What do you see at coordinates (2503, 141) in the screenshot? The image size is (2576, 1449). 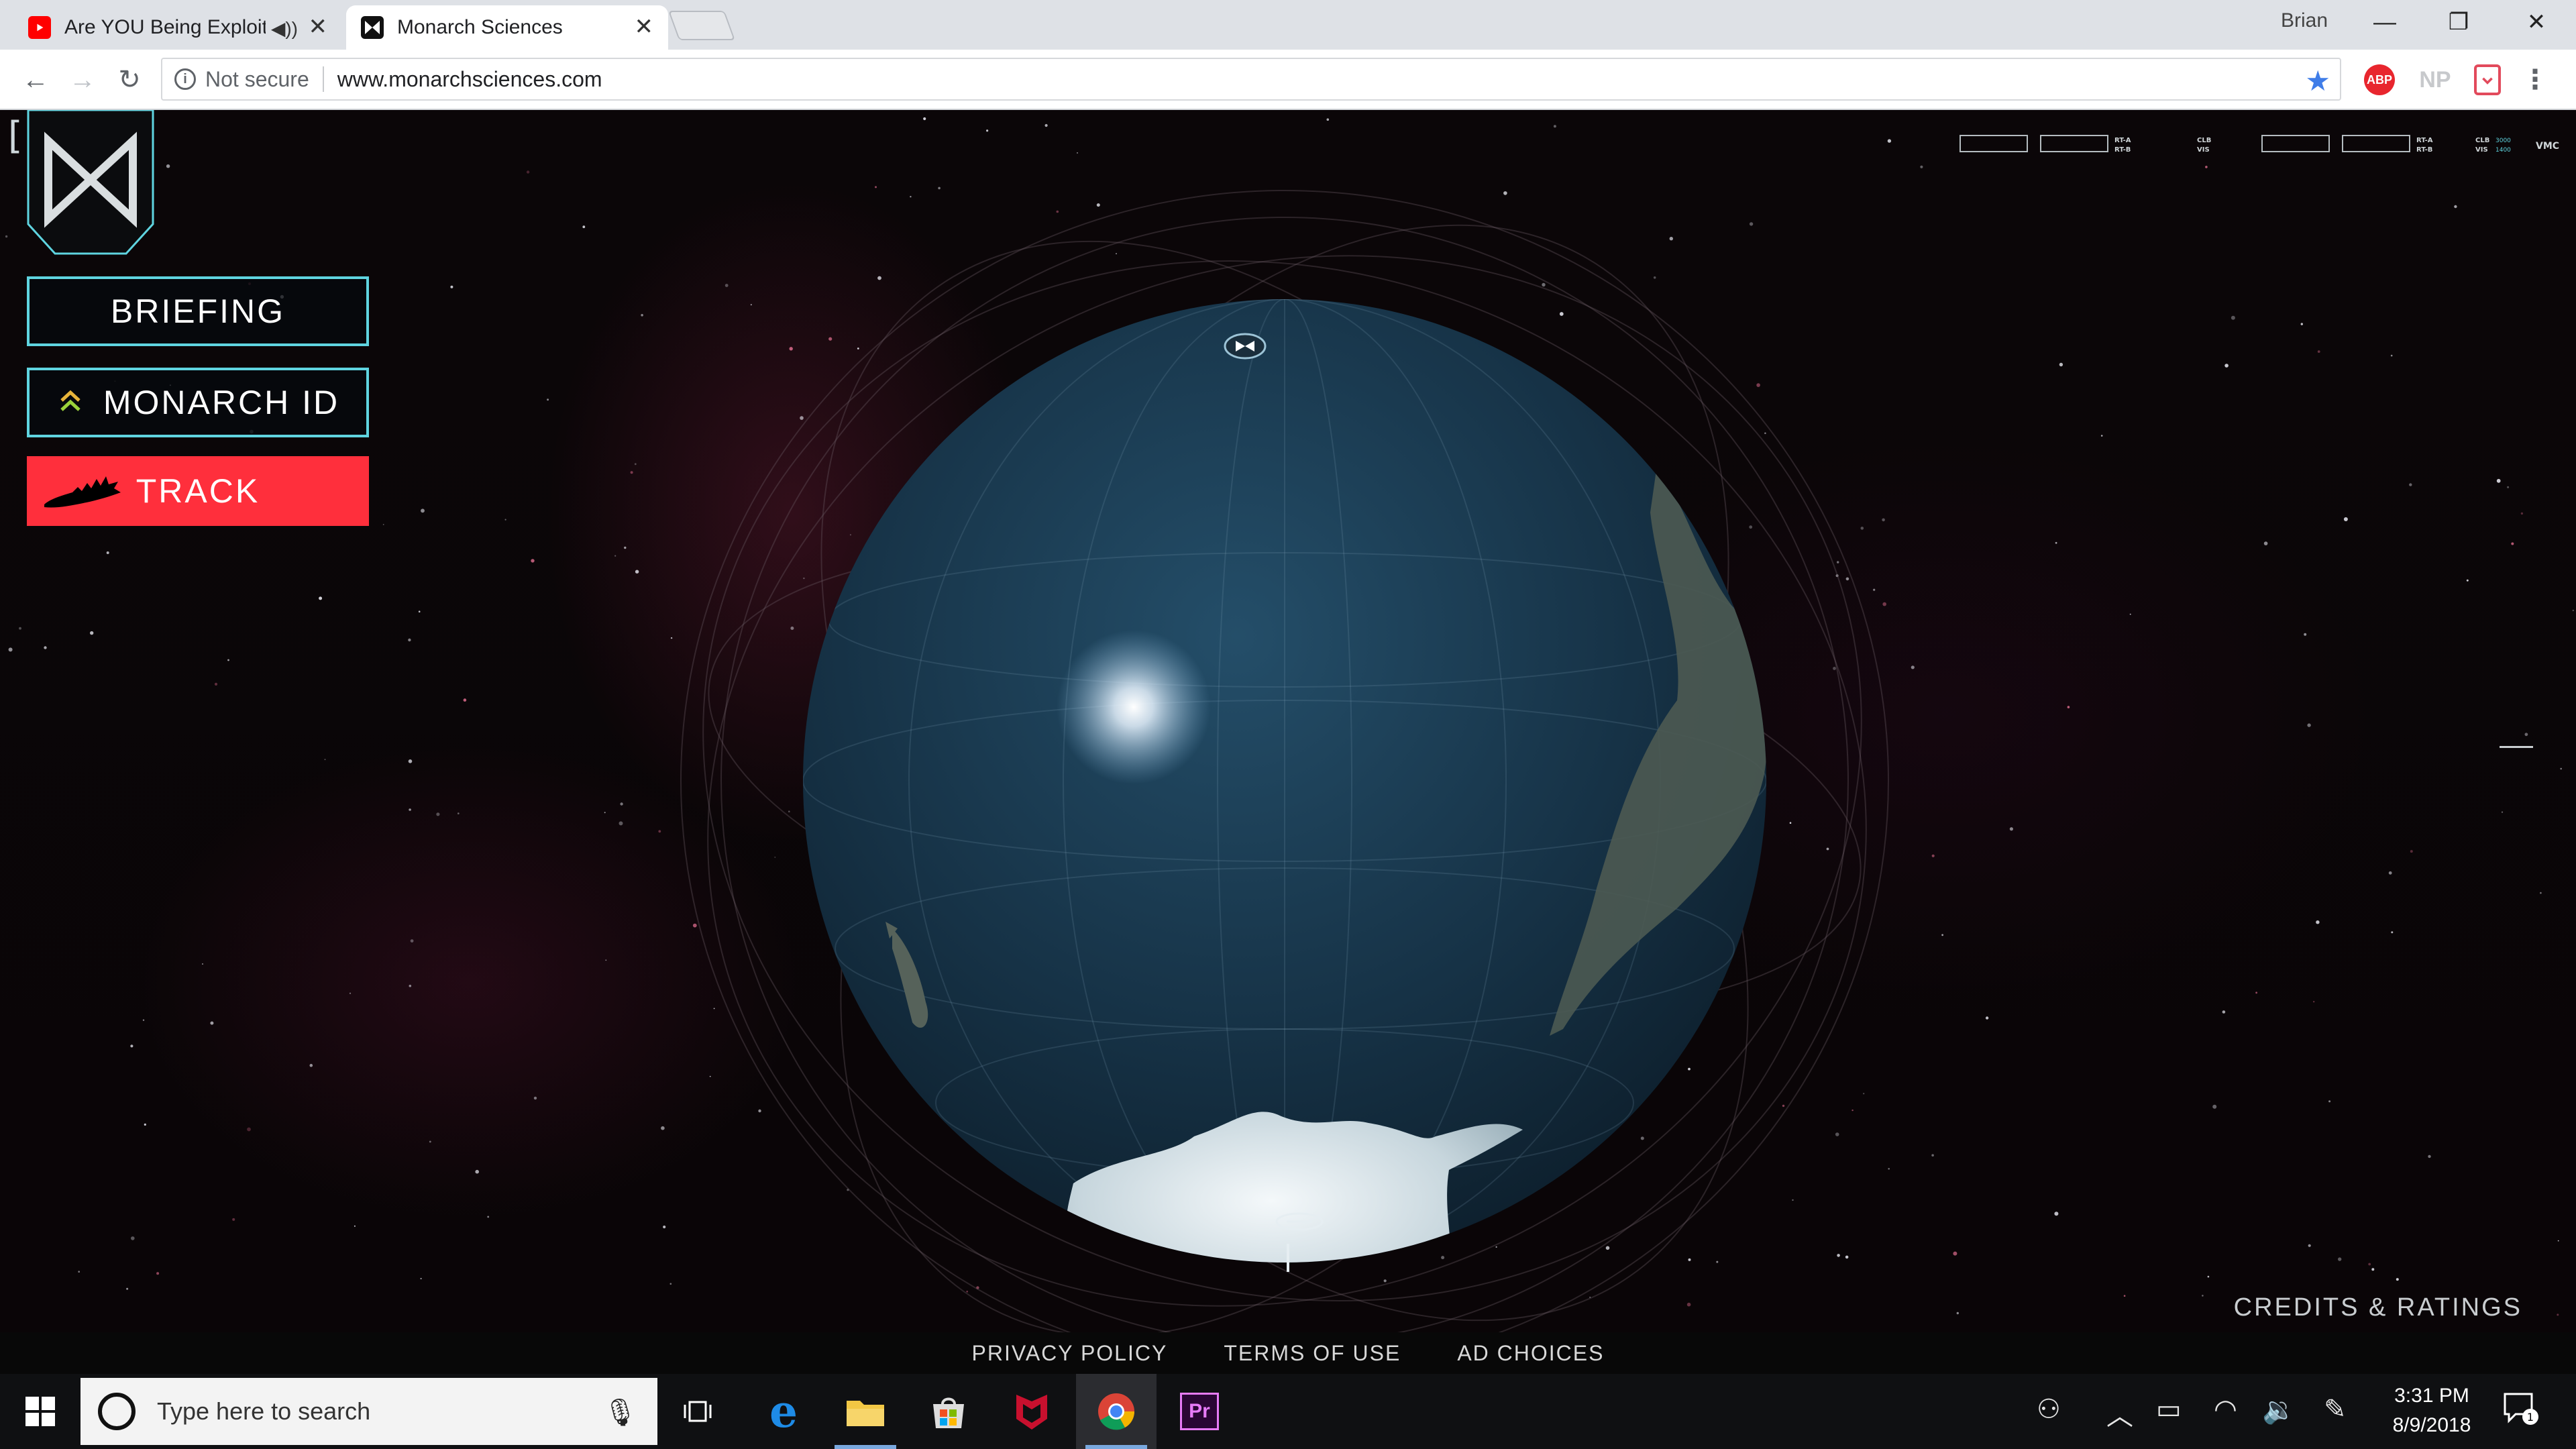 I see `hud-clb-value: 3000` at bounding box center [2503, 141].